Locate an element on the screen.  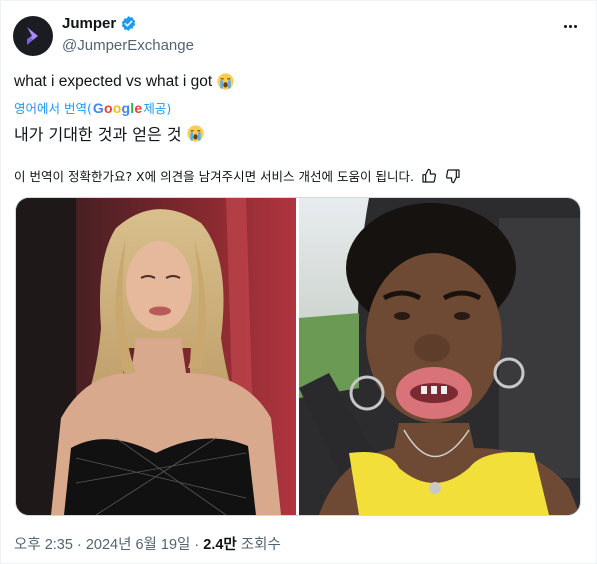
author-name: Jumper is located at coordinates (89, 23).